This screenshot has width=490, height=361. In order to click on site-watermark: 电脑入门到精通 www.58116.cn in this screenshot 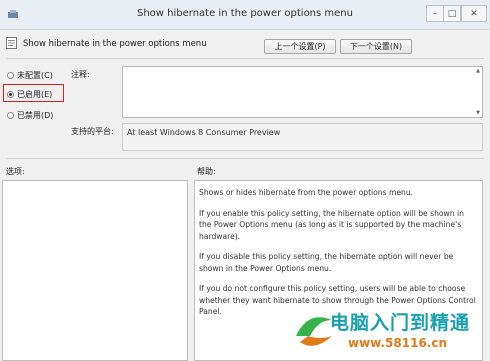, I will do `click(389, 332)`.